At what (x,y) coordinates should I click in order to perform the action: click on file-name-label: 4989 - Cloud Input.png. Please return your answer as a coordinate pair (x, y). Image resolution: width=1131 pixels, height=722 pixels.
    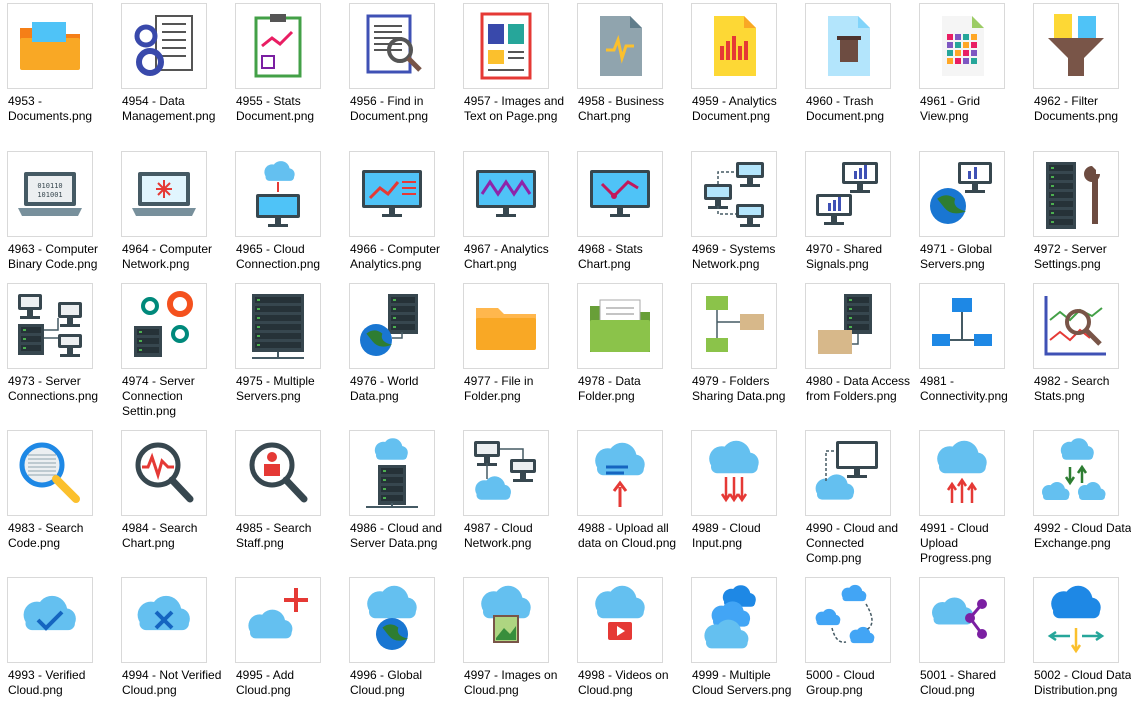
    Looking at the image, I should click on (745, 536).